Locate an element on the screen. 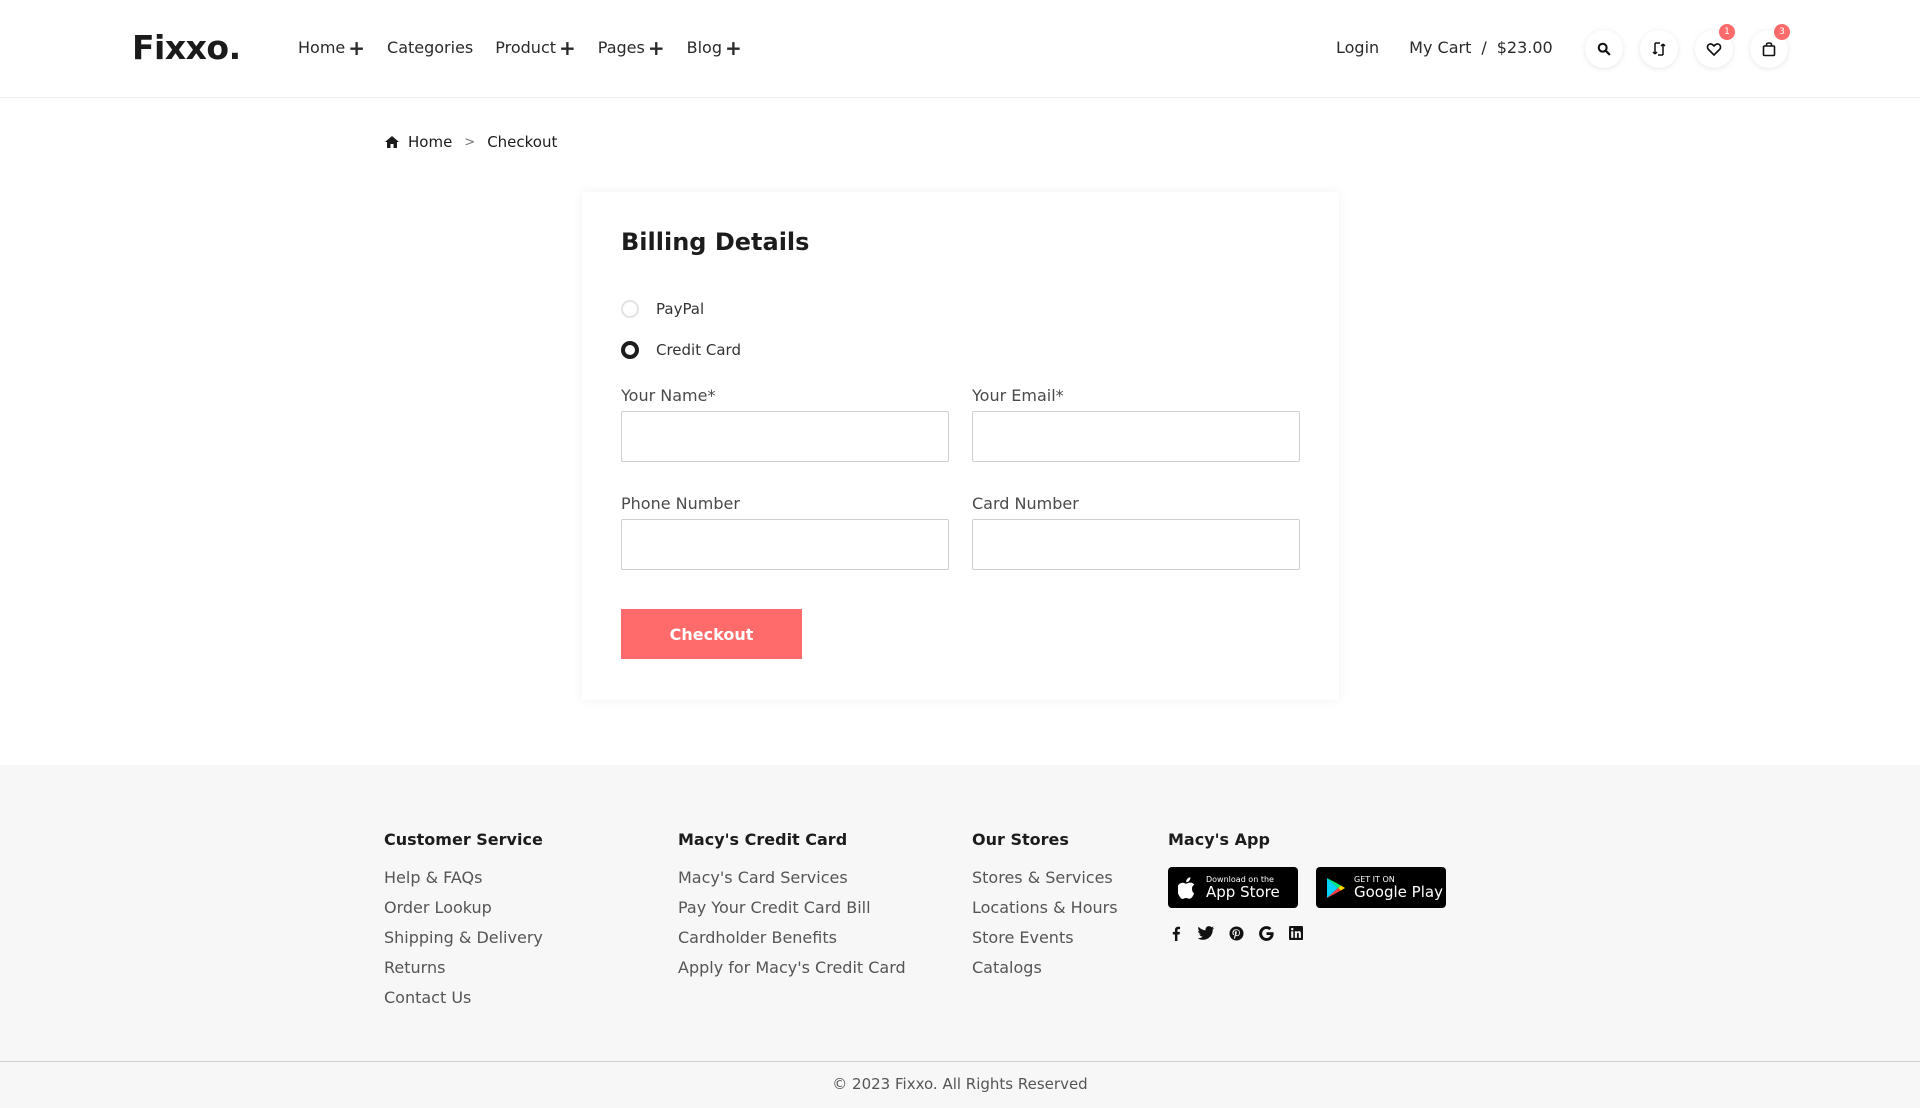 Image resolution: width=1920 pixels, height=1108 pixels. main-nav: Home + Categories Product + Pages + Blog + is located at coordinates (520, 47).